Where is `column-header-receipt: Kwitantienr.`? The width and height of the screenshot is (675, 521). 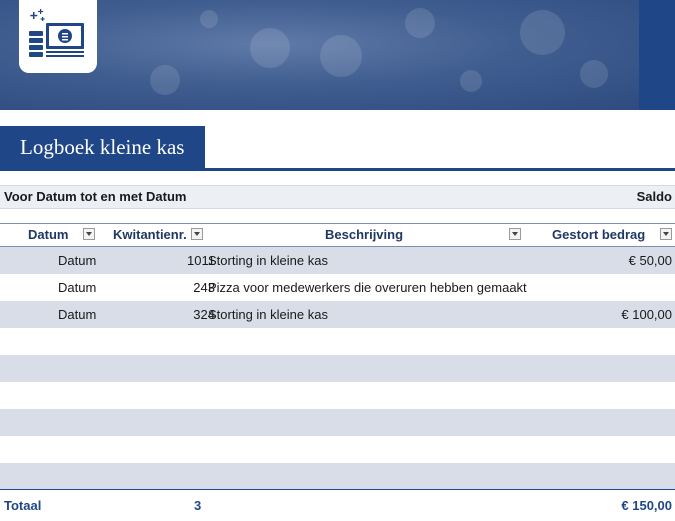 column-header-receipt: Kwitantienr. is located at coordinates (150, 235).